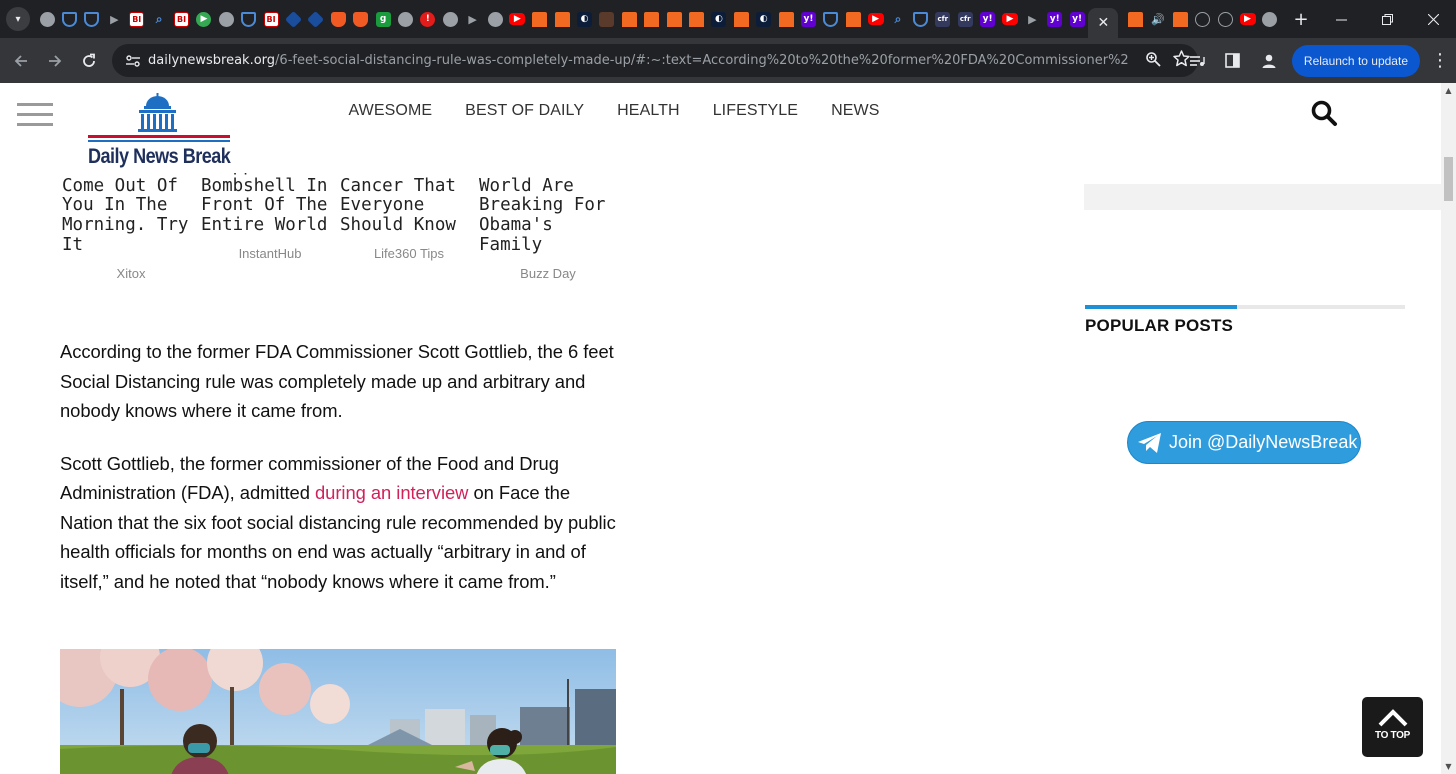  Describe the element at coordinates (1448, 179) in the screenshot. I see `scroll-thumb` at that location.